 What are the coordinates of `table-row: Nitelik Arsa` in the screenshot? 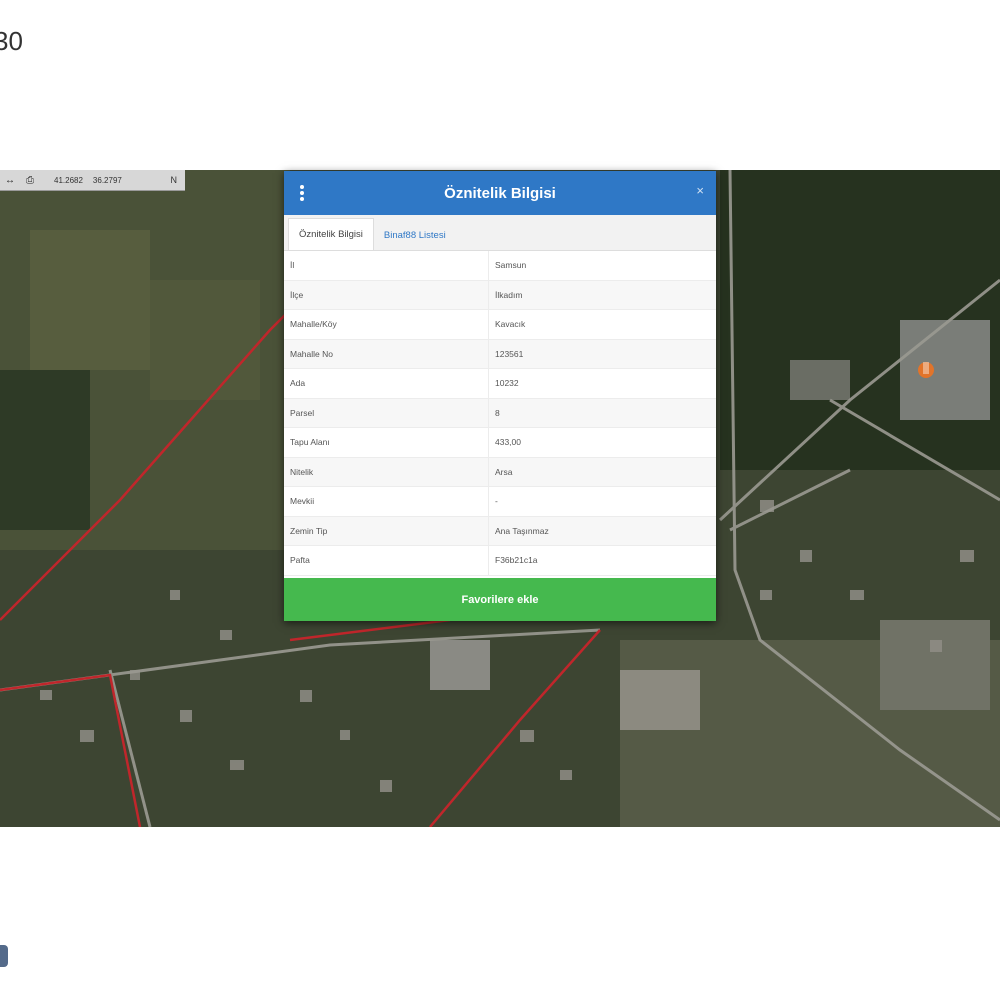 It's located at (500, 472).